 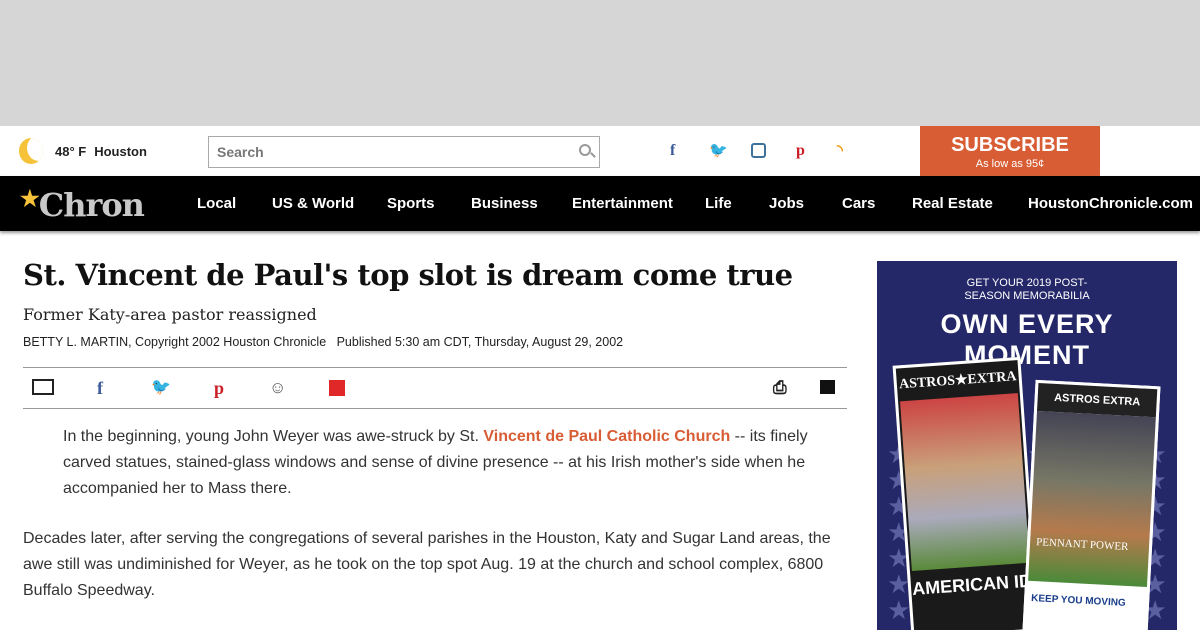 I want to click on reddit-share-icon: ☺, so click(x=277, y=388).